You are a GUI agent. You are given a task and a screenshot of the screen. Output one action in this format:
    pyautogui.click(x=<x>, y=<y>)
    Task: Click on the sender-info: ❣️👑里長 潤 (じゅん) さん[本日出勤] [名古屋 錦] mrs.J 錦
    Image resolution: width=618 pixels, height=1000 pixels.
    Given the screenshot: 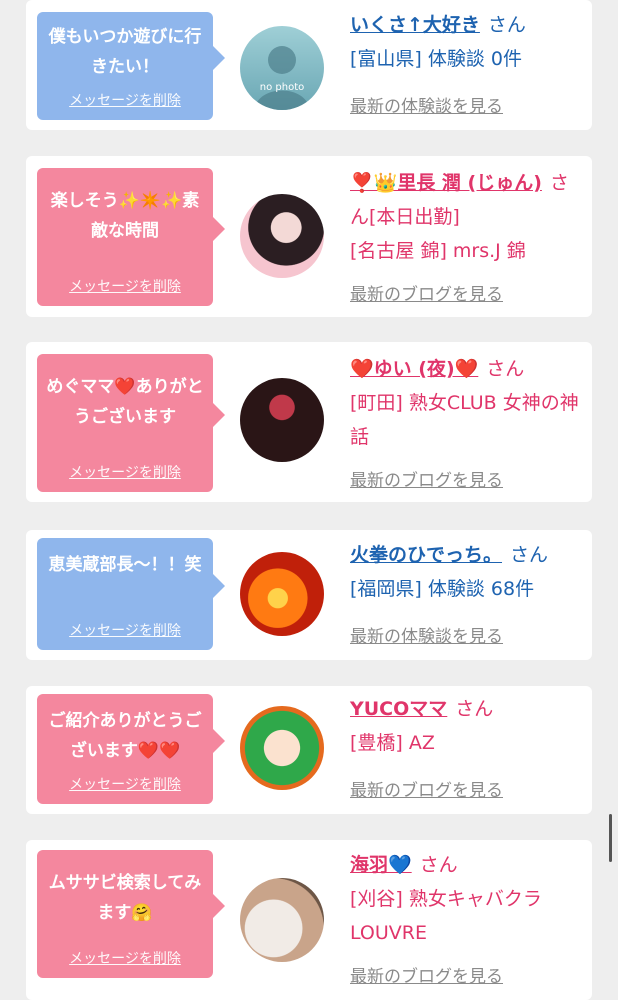 What is the action you would take?
    pyautogui.click(x=468, y=217)
    